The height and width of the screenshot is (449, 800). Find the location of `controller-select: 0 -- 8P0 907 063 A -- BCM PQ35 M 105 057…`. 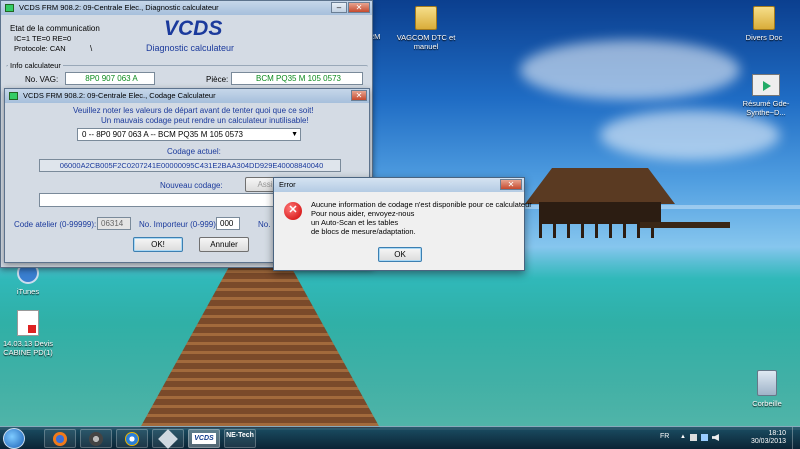

controller-select: 0 -- 8P0 907 063 A -- BCM PQ35 M 105 057… is located at coordinates (189, 134).